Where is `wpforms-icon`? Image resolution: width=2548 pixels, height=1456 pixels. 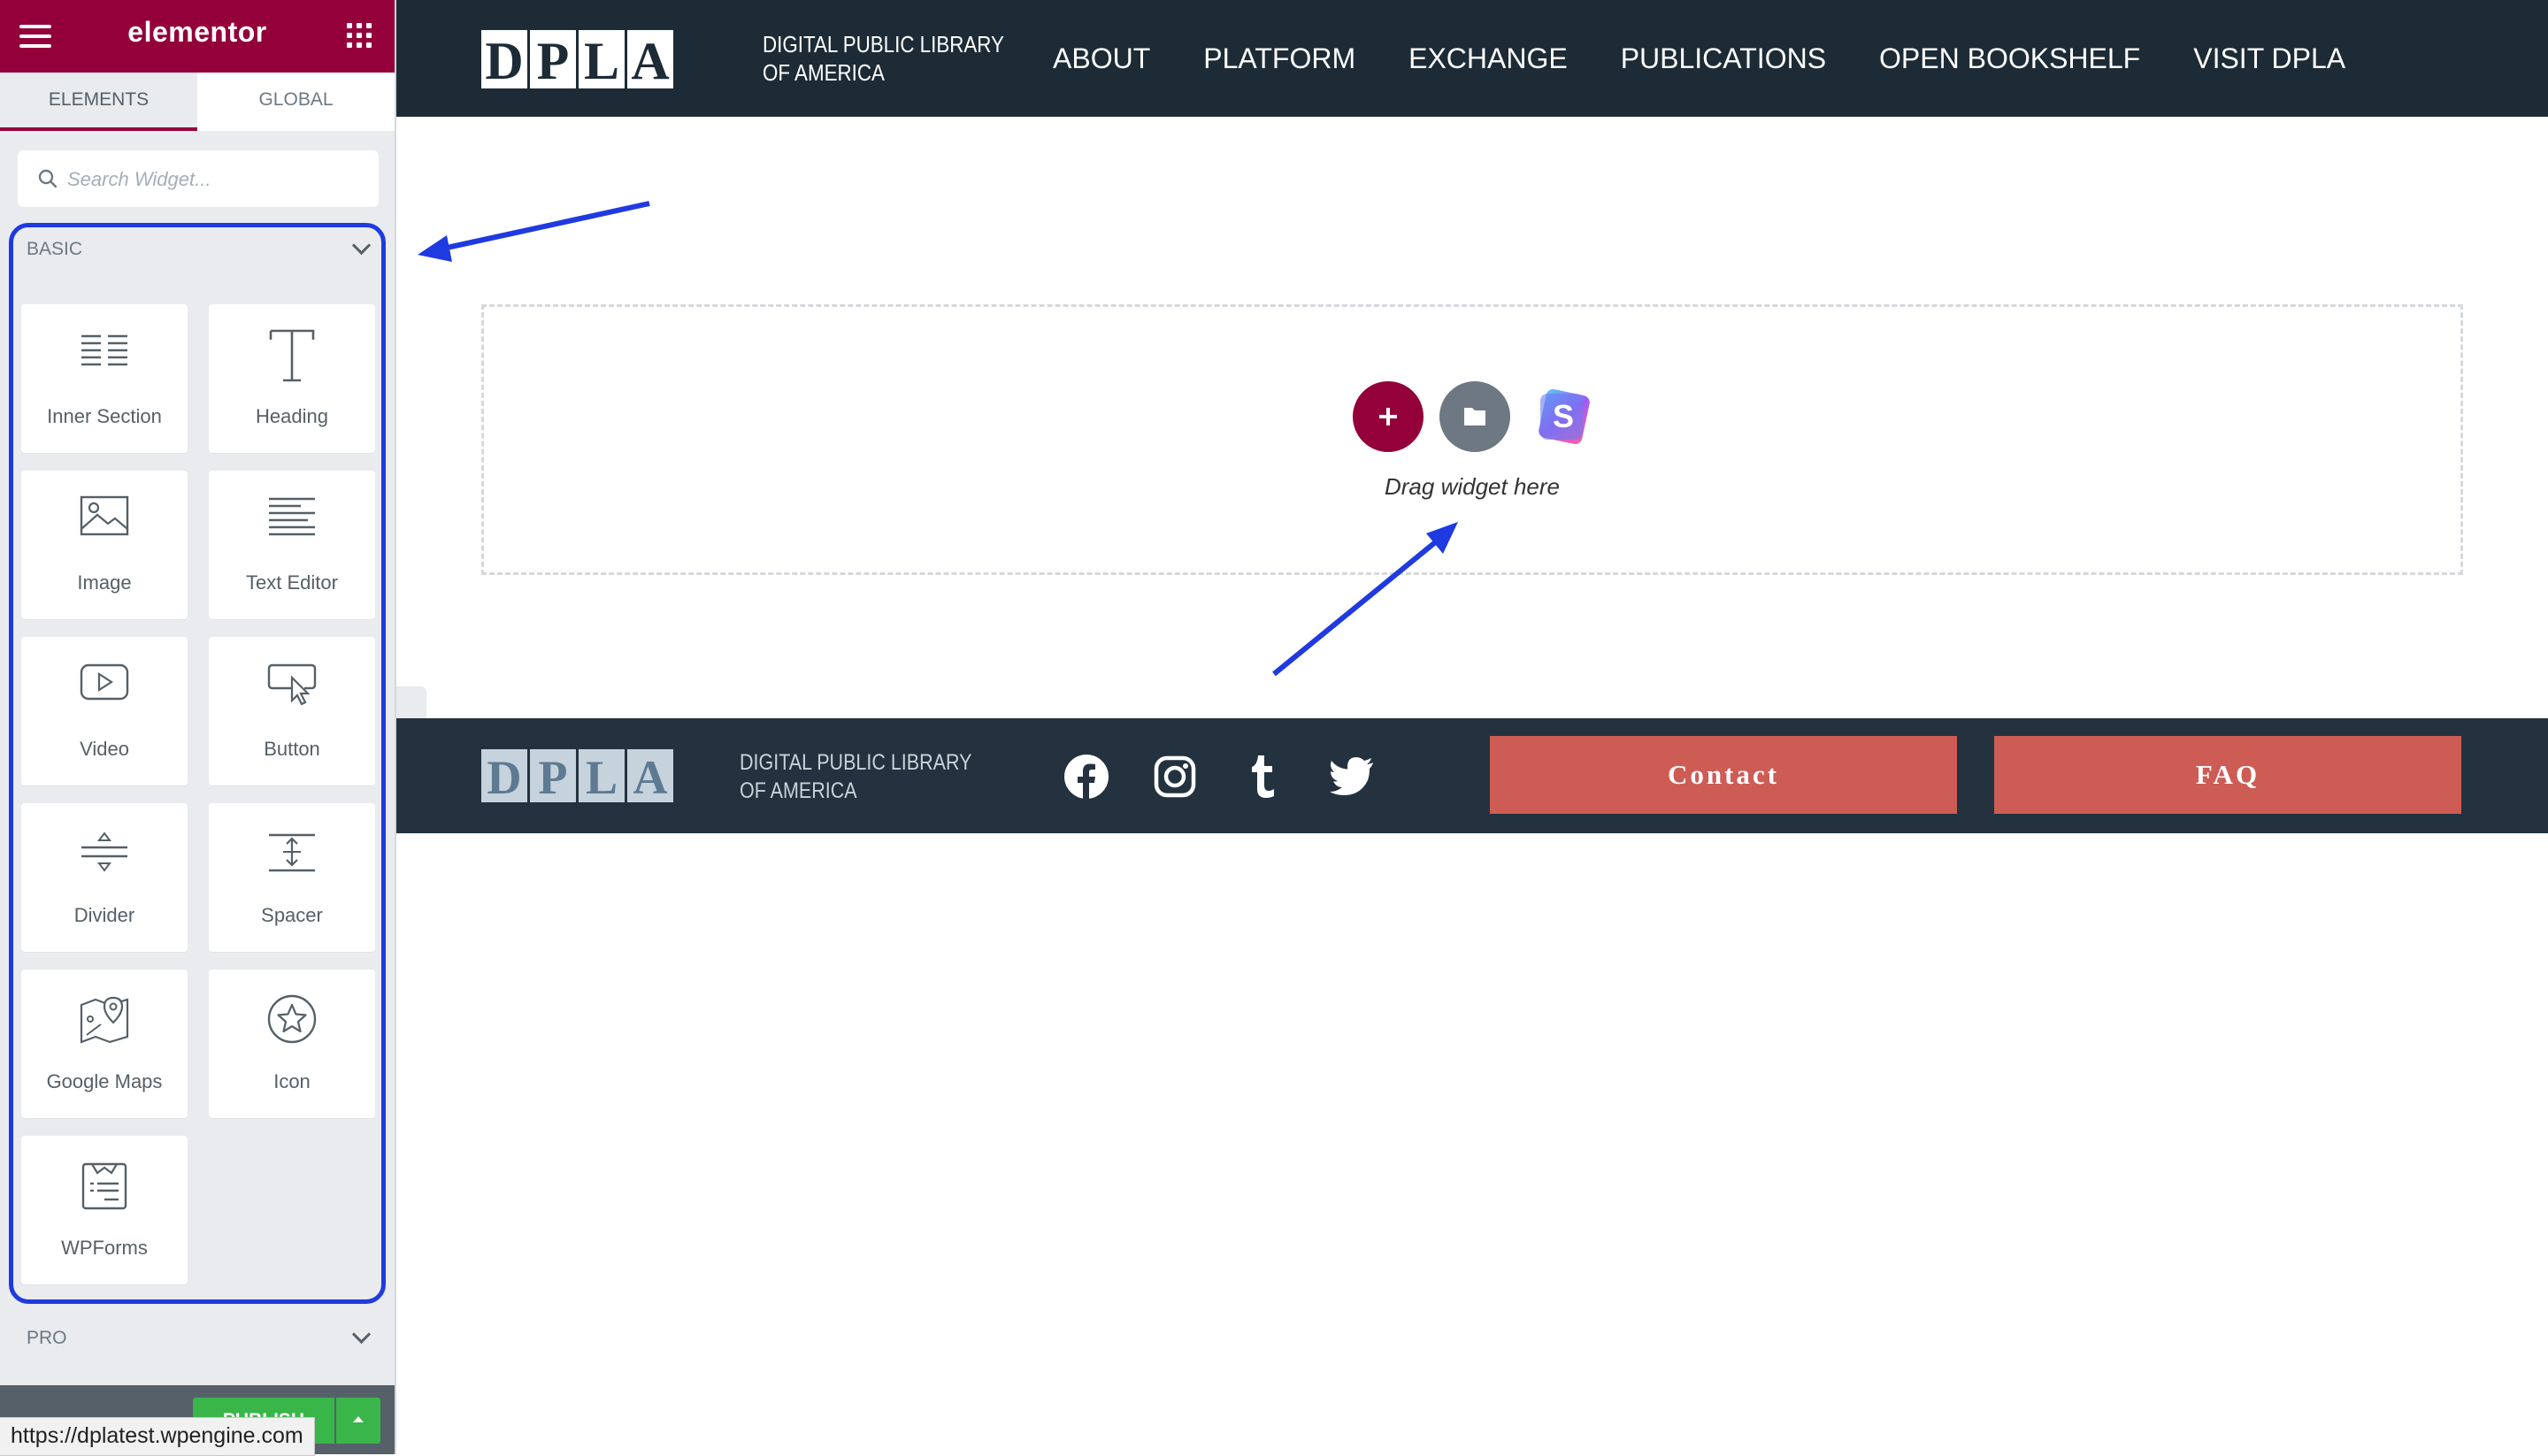 wpforms-icon is located at coordinates (104, 1186).